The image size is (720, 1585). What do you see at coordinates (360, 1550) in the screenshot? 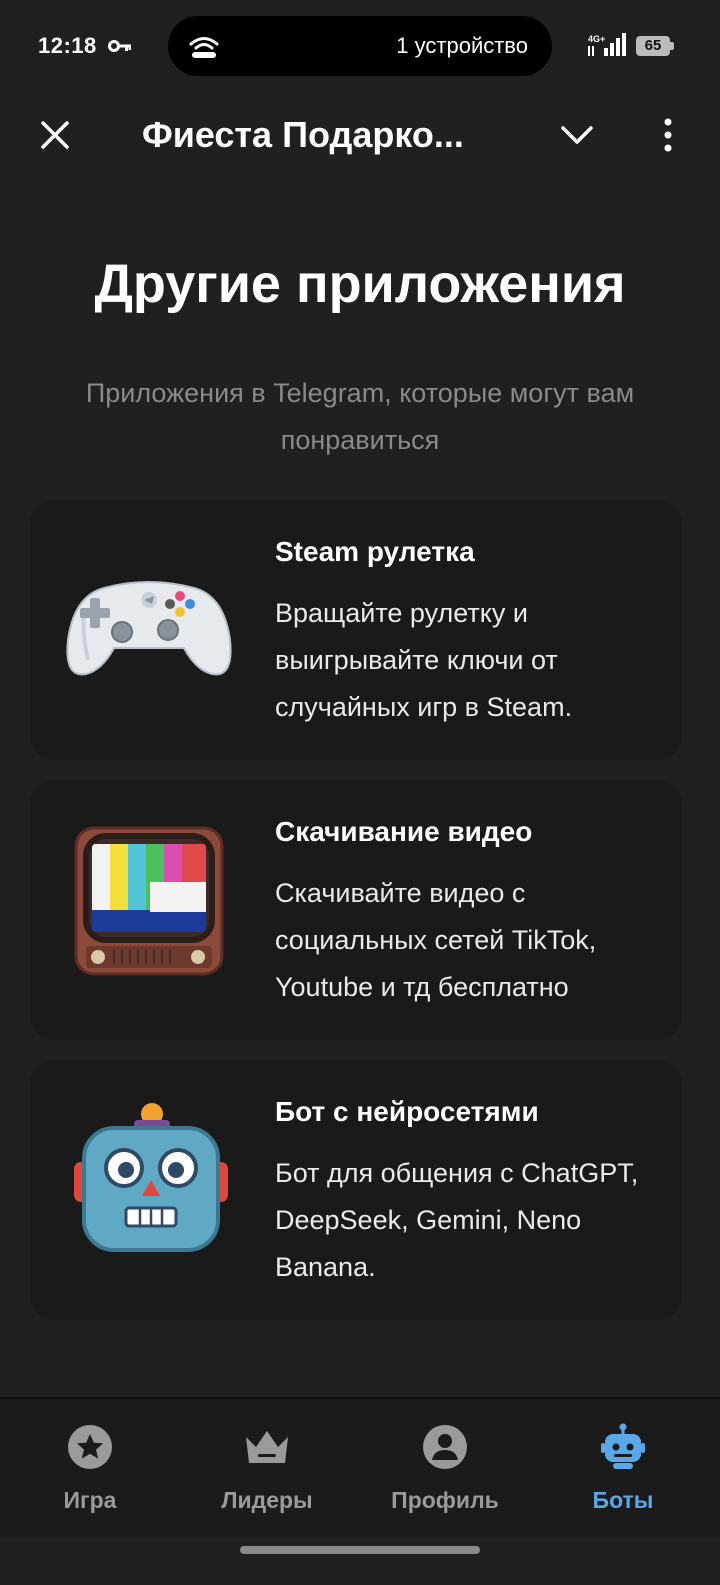
I see `home-indicator` at bounding box center [360, 1550].